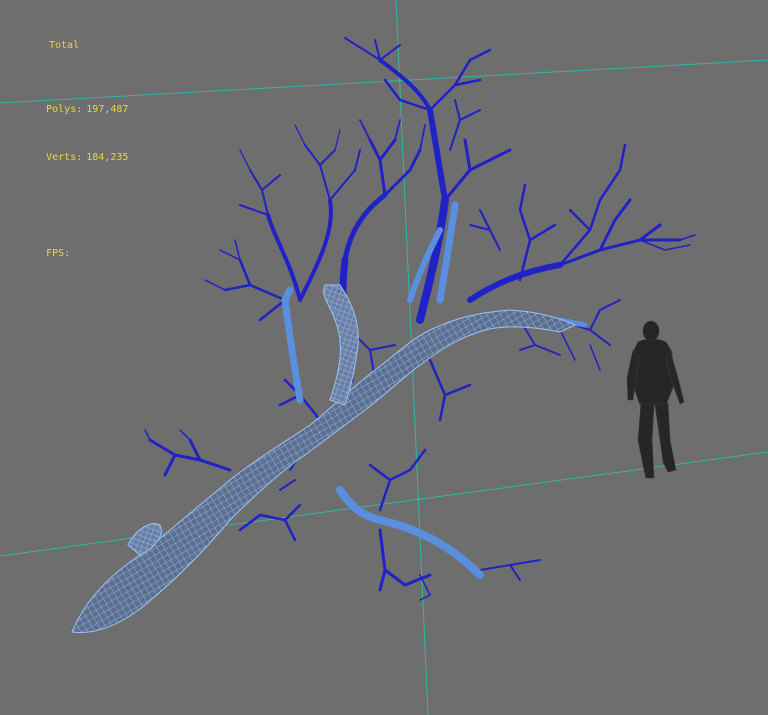 The image size is (768, 715). I want to click on hud-verts-label: Verts:, so click(64, 157).